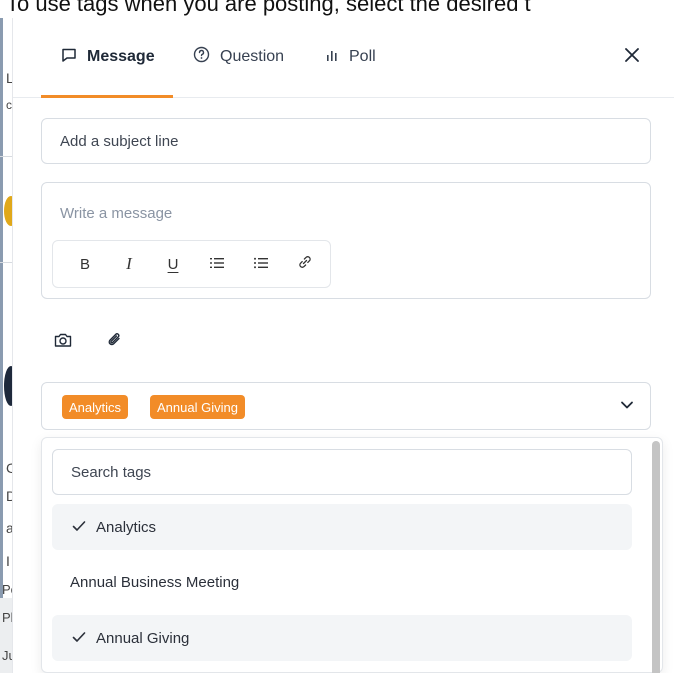 This screenshot has width=674, height=673. Describe the element at coordinates (362, 56) in the screenshot. I see `tab-label: Poll` at that location.